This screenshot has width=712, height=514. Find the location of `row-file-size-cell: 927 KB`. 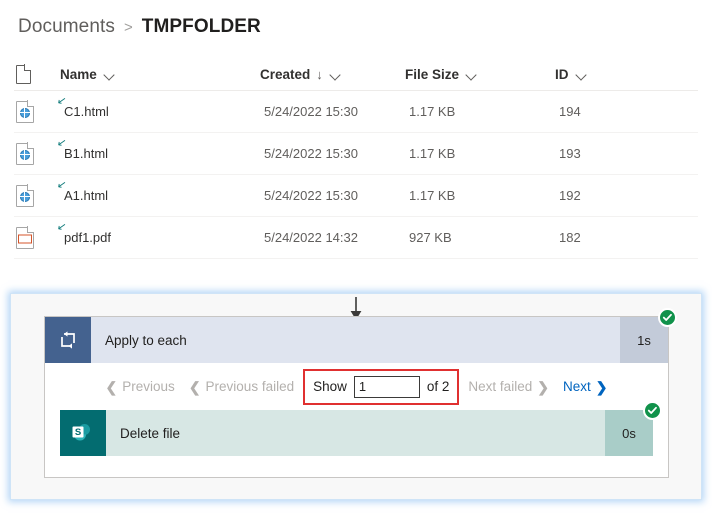

row-file-size-cell: 927 KB is located at coordinates (430, 237).